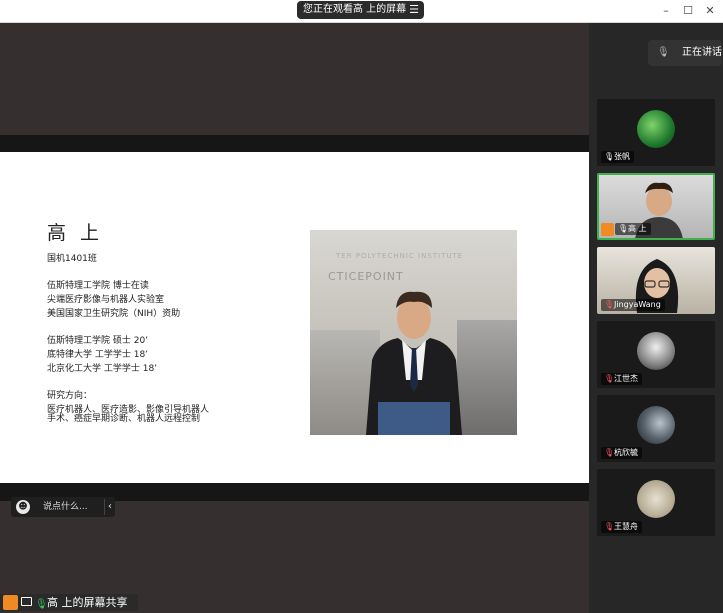  Describe the element at coordinates (663, 52) in the screenshot. I see `mic-icon: 🎙` at that location.